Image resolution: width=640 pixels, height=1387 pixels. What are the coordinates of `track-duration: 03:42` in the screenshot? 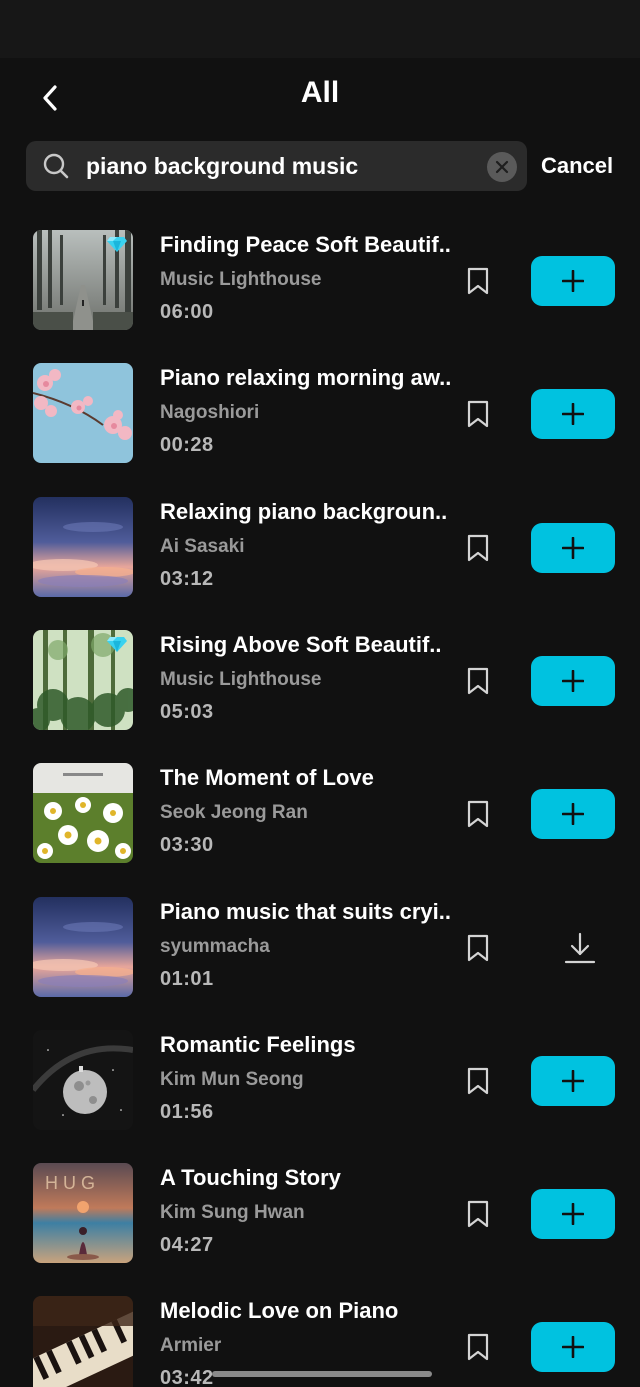 It's located at (187, 1377).